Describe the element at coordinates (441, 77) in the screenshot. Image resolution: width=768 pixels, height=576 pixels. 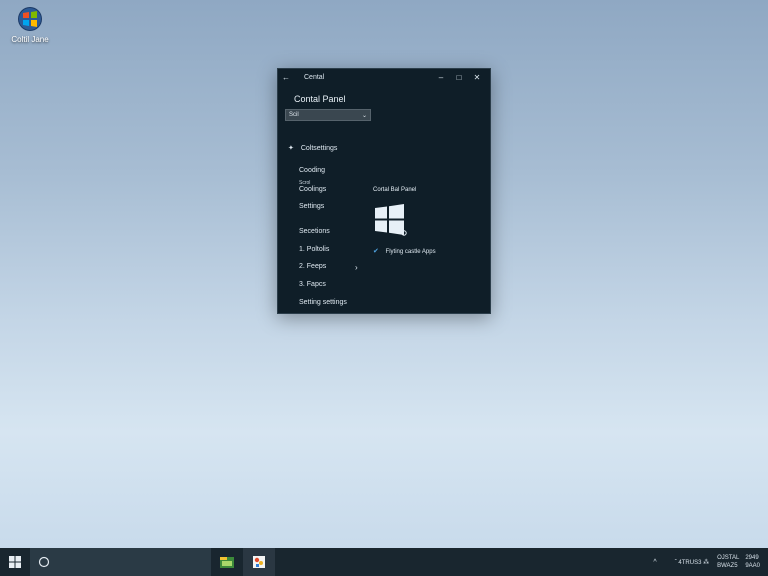
I see `minimize-button: –` at that location.